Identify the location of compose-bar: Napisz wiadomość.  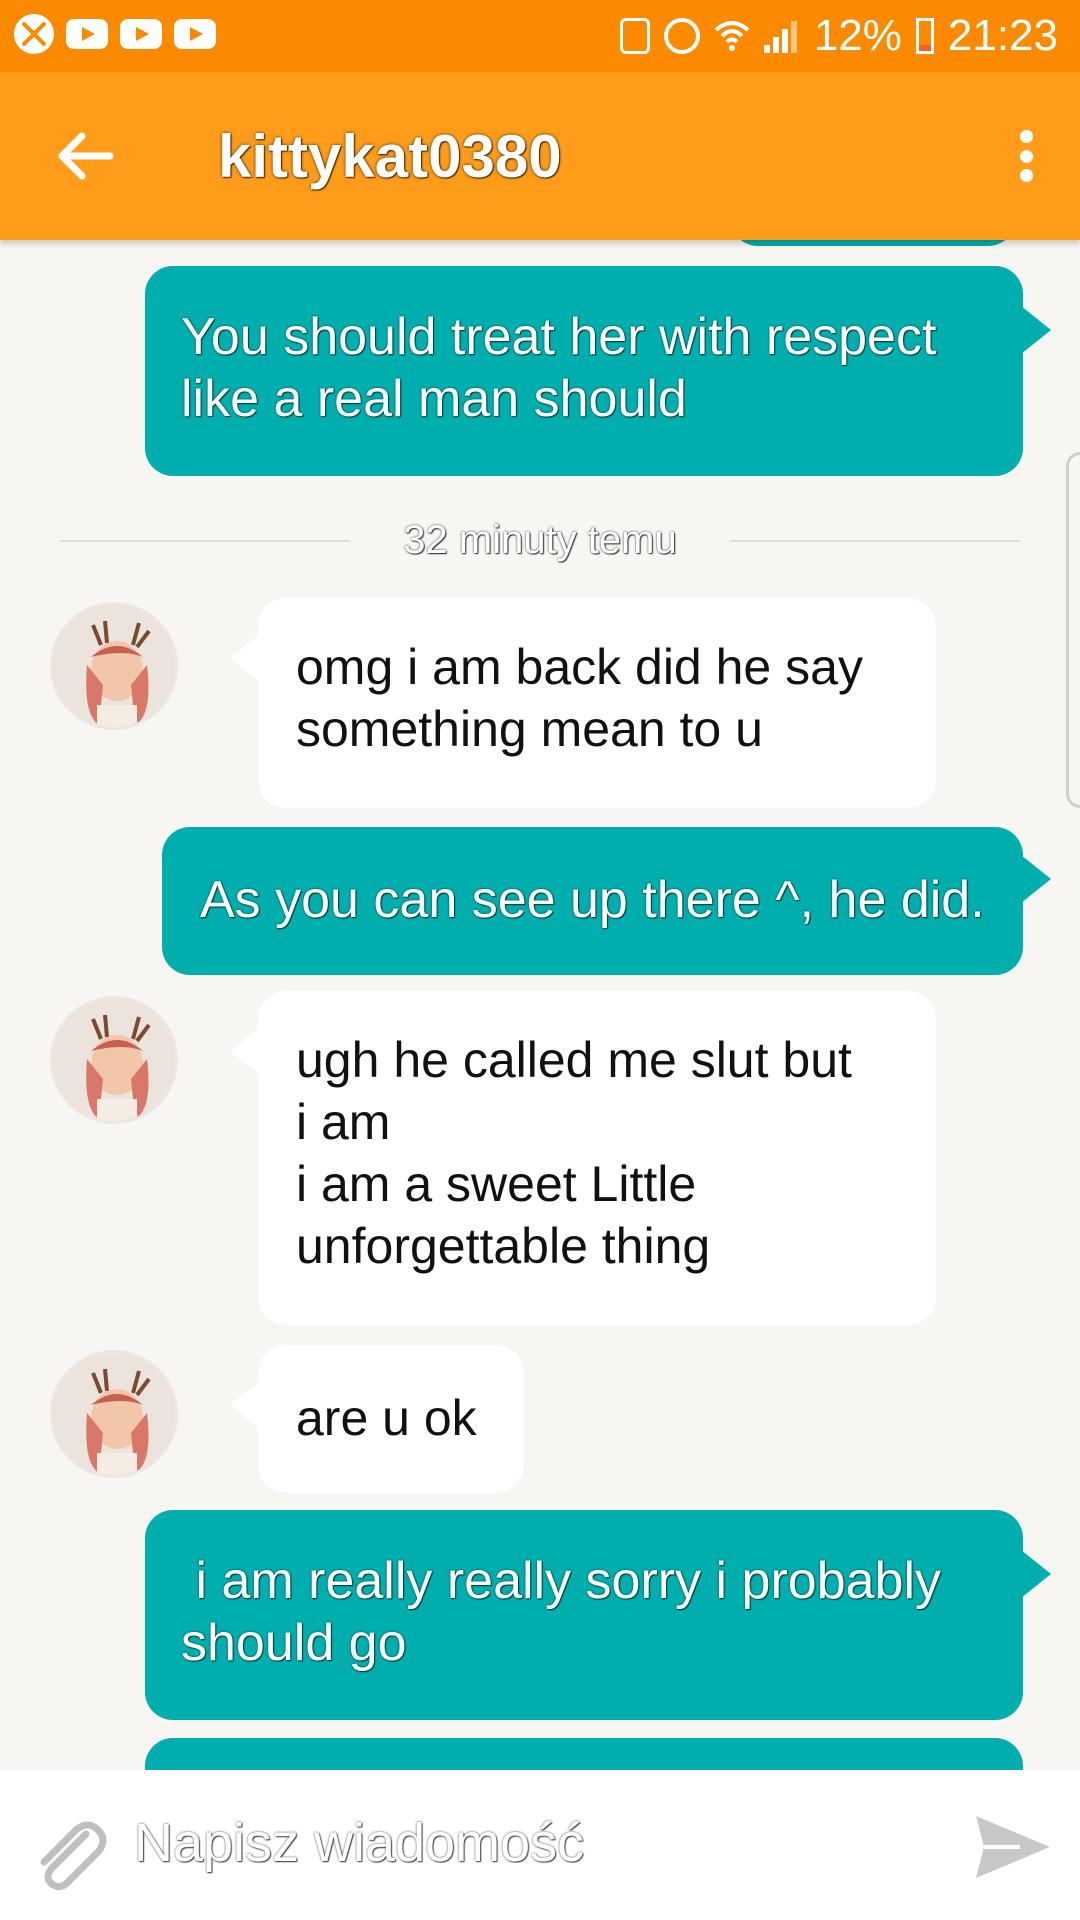
(540, 1845).